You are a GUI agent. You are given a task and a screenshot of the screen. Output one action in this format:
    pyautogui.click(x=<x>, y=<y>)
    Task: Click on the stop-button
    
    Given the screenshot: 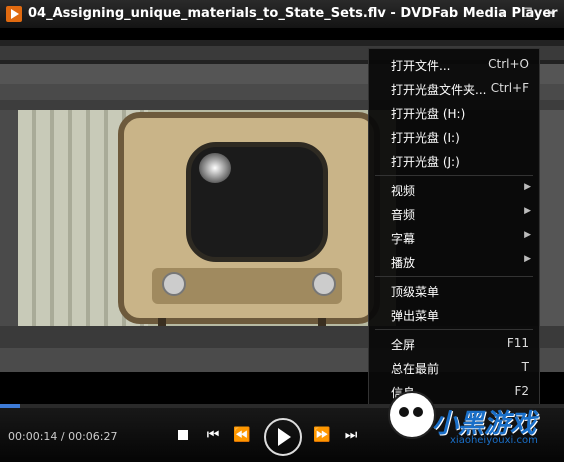 What is the action you would take?
    pyautogui.click(x=183, y=435)
    